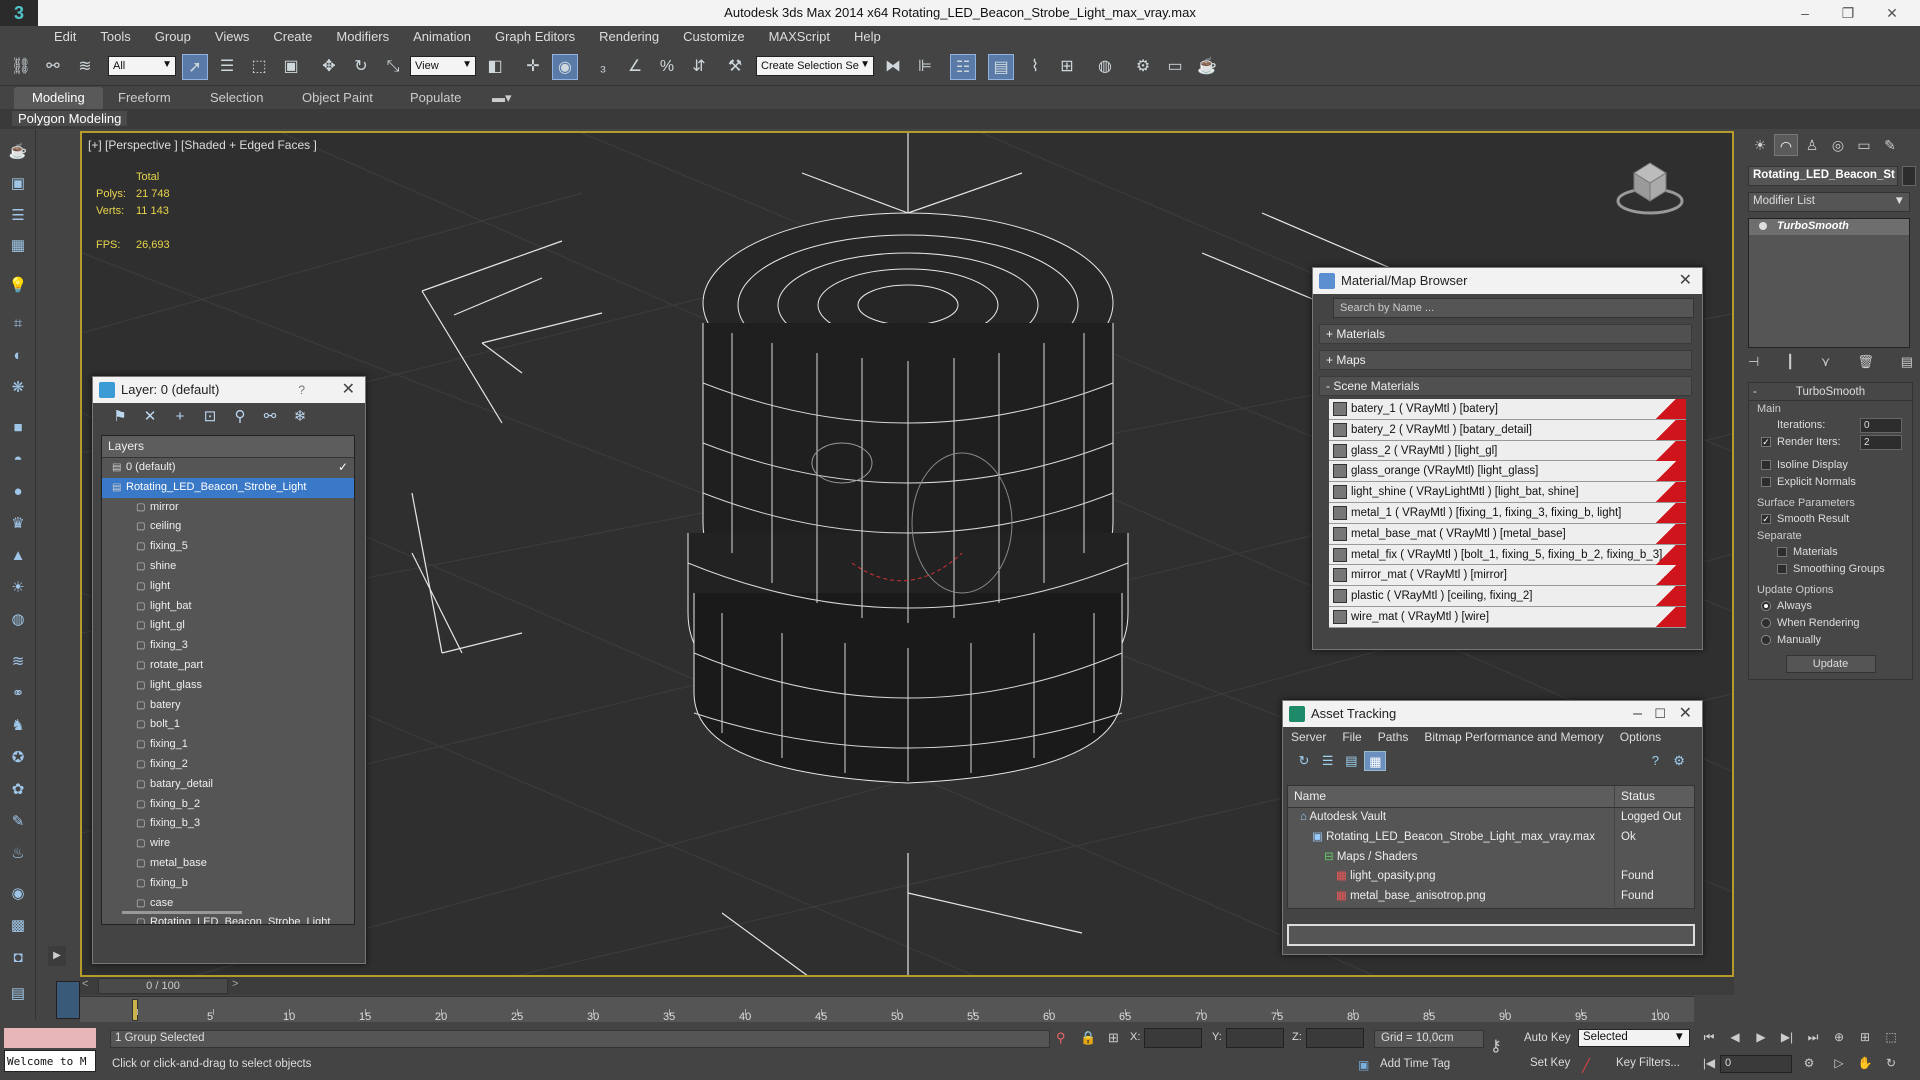 The image size is (1920, 1080). Describe the element at coordinates (1881, 442) in the screenshot. I see `render-iters-spinner: 2` at that location.